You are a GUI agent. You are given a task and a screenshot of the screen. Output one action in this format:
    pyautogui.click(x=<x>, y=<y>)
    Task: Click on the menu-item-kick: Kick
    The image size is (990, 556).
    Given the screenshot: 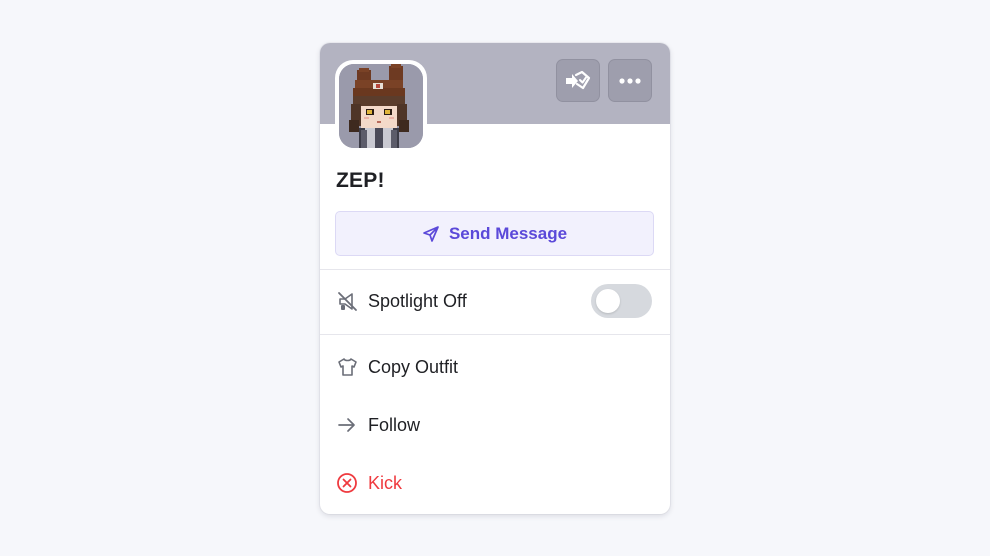 What is the action you would take?
    pyautogui.click(x=495, y=483)
    